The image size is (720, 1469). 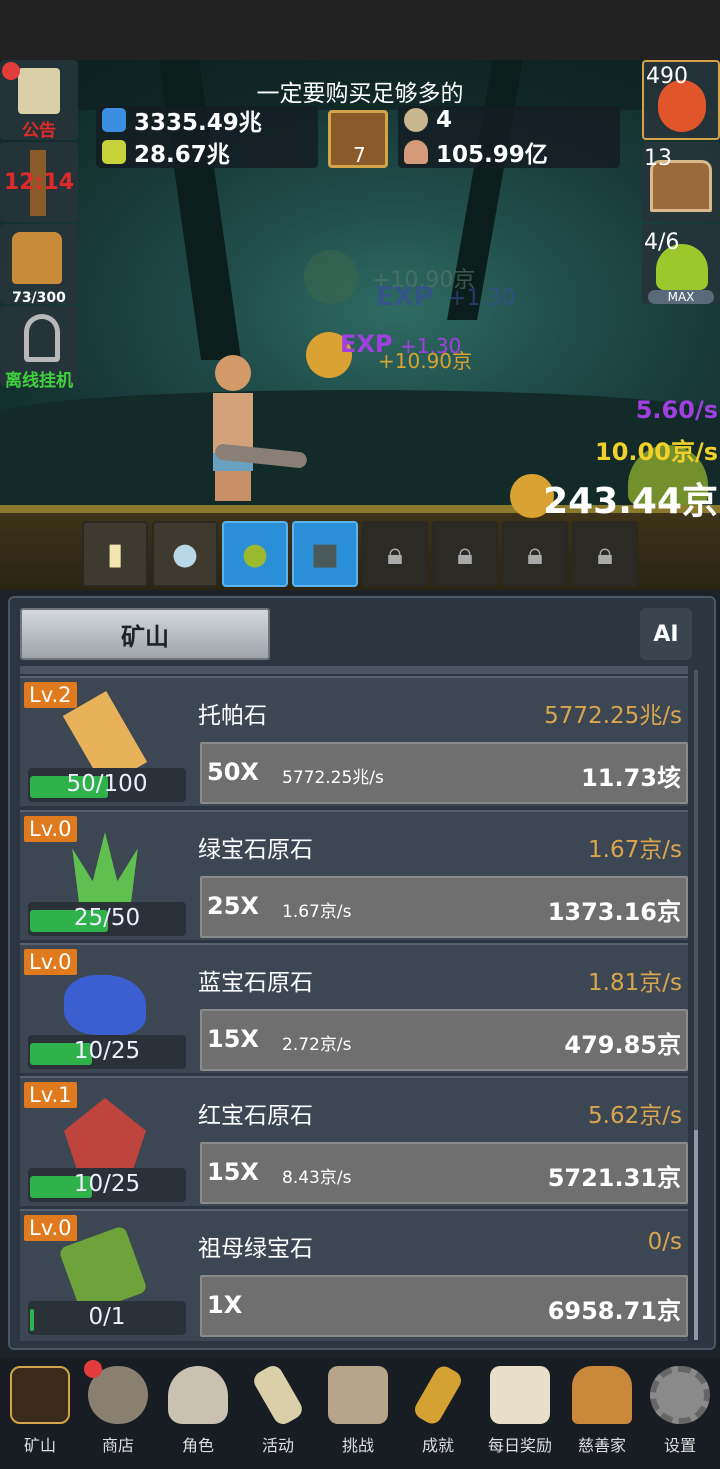 I want to click on nav-achievement: 成就, so click(x=438, y=1408).